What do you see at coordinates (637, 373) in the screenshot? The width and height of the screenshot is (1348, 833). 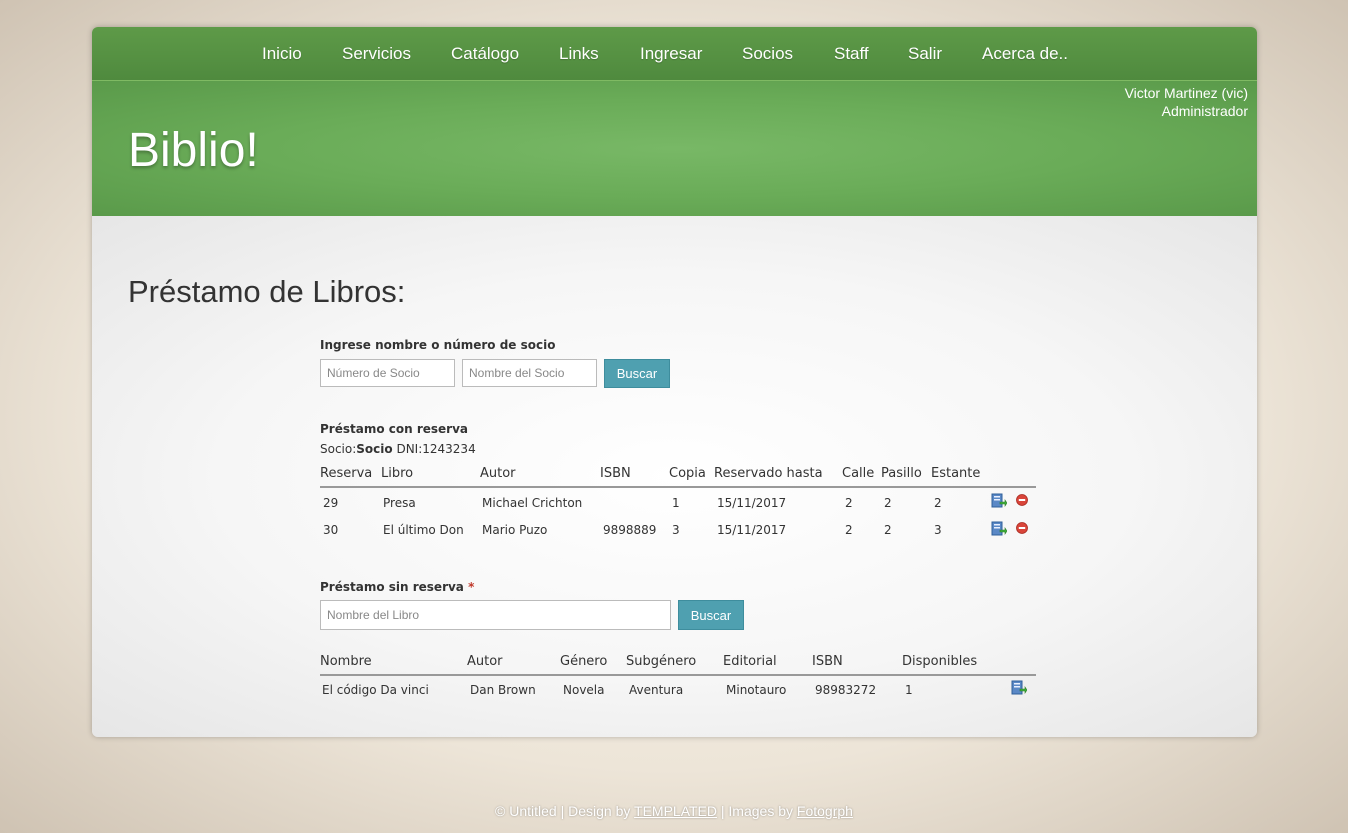 I see `search-member-button: Buscar` at bounding box center [637, 373].